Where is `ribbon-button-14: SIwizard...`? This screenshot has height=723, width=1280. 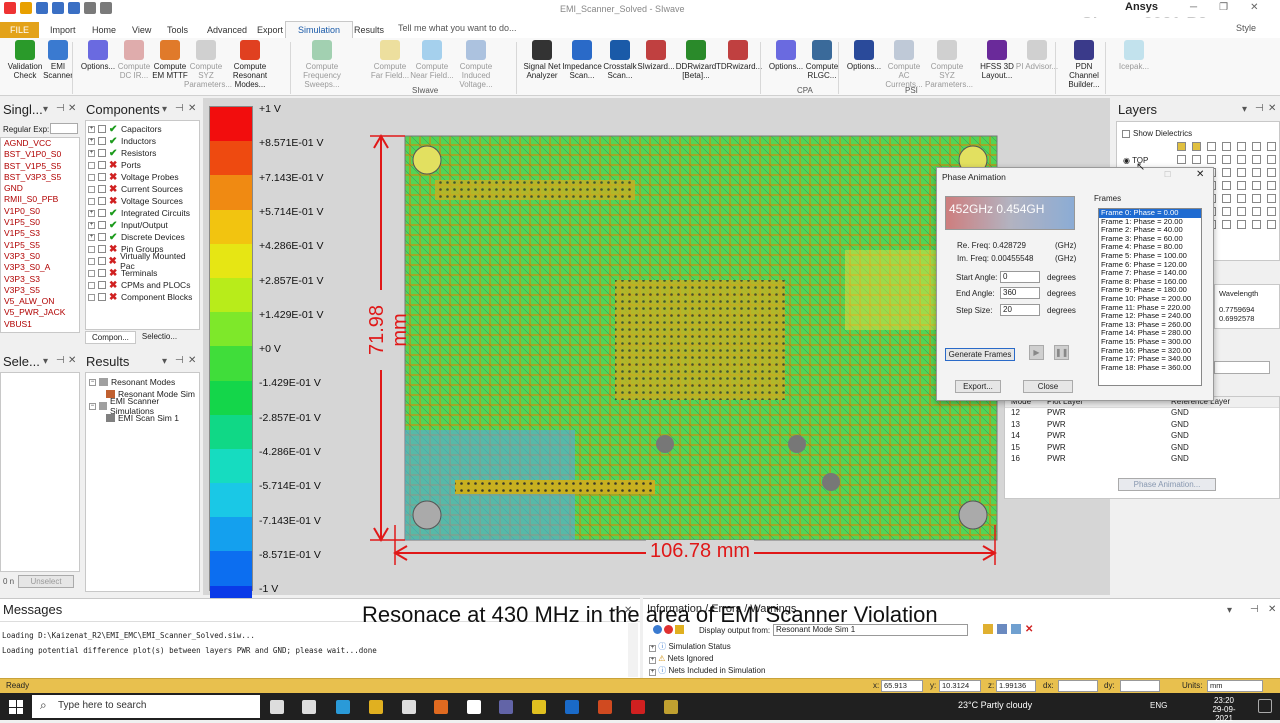 ribbon-button-14: SIwizard... is located at coordinates (656, 55).